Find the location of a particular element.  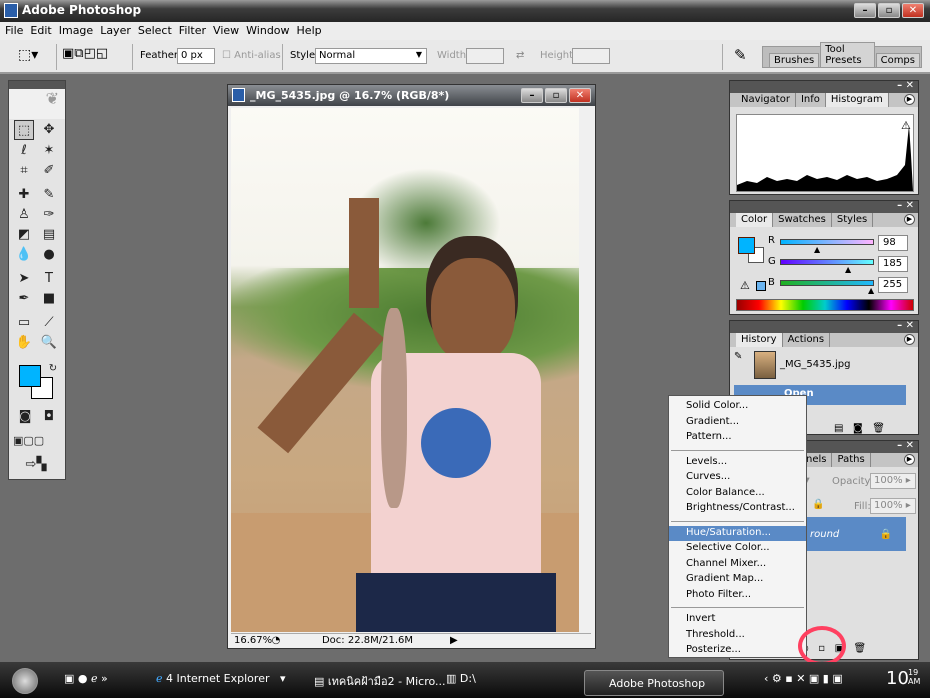

well-tab-comps: Comps is located at coordinates (897, 60).